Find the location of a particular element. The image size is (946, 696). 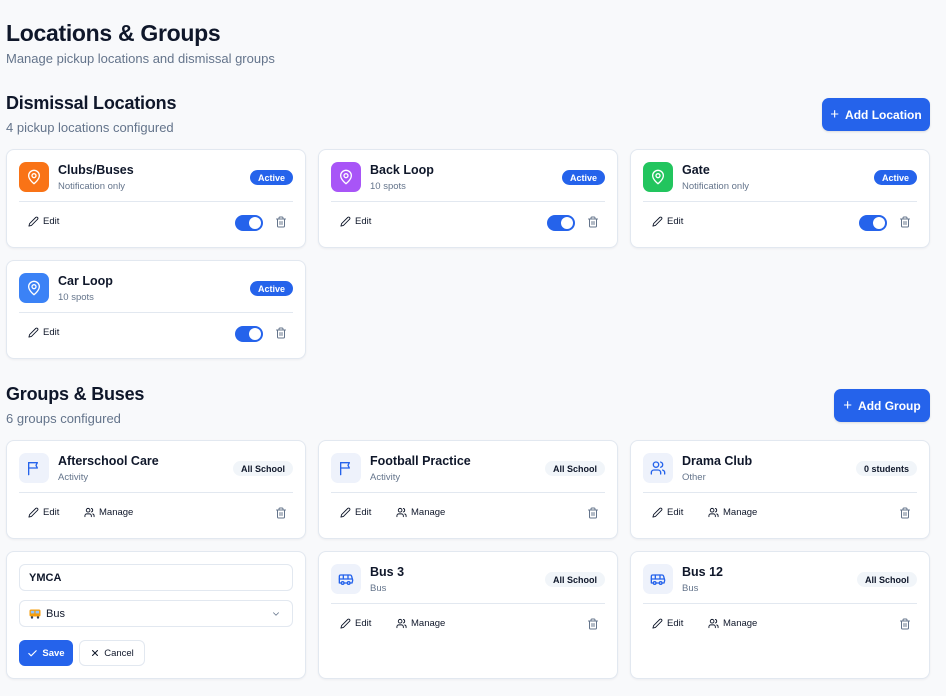

location-name: Car Loop is located at coordinates (85, 281).